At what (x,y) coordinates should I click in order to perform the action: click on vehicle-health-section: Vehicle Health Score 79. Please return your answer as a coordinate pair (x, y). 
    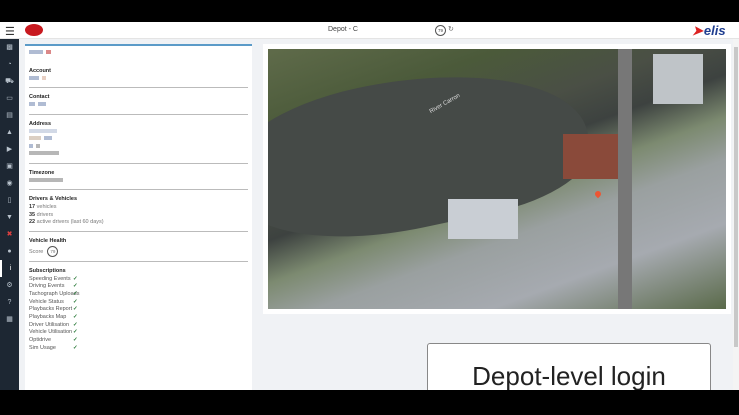
    Looking at the image, I should click on (138, 247).